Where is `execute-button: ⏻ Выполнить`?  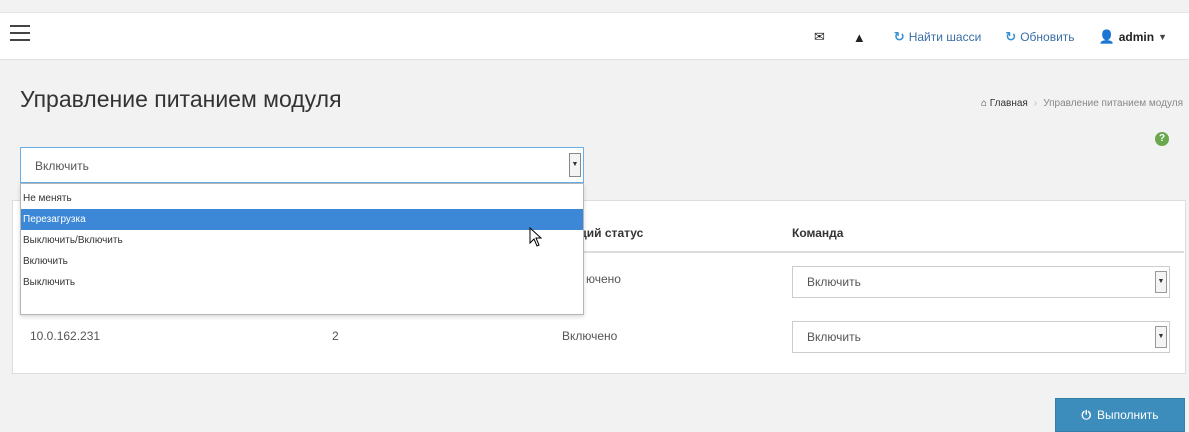
execute-button: ⏻ Выполнить is located at coordinates (1120, 415).